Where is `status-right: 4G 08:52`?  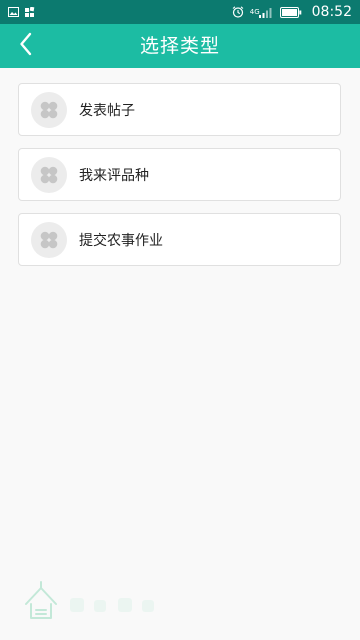
status-right: 4G 08:52 is located at coordinates (292, 12).